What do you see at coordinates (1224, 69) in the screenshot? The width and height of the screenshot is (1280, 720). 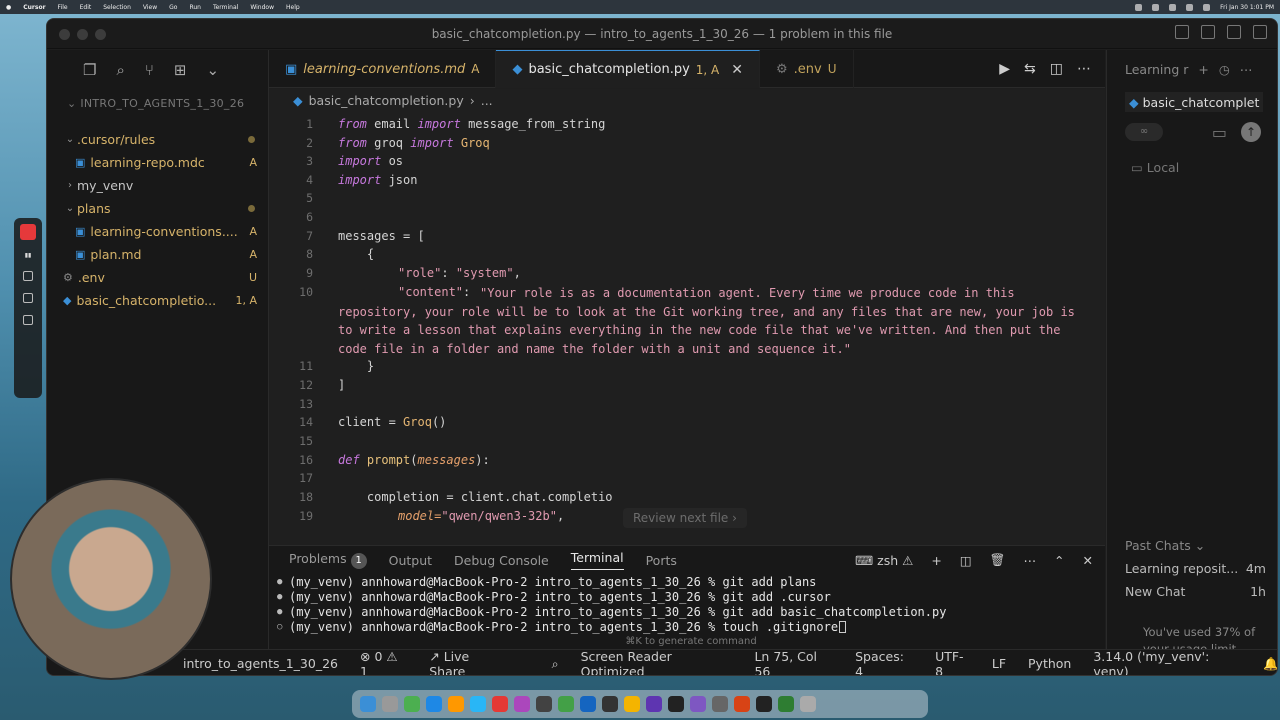 I see `history-icon: ◷` at bounding box center [1224, 69].